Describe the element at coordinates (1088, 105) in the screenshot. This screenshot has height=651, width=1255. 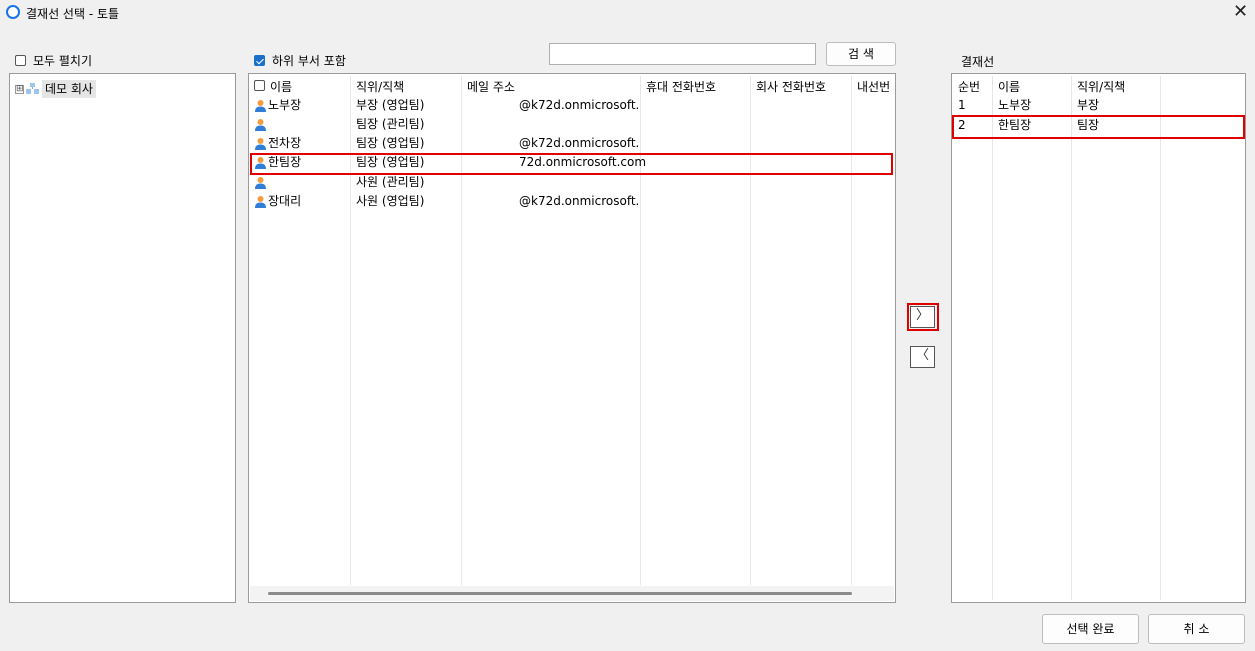
I see `cell-position: 부장` at that location.